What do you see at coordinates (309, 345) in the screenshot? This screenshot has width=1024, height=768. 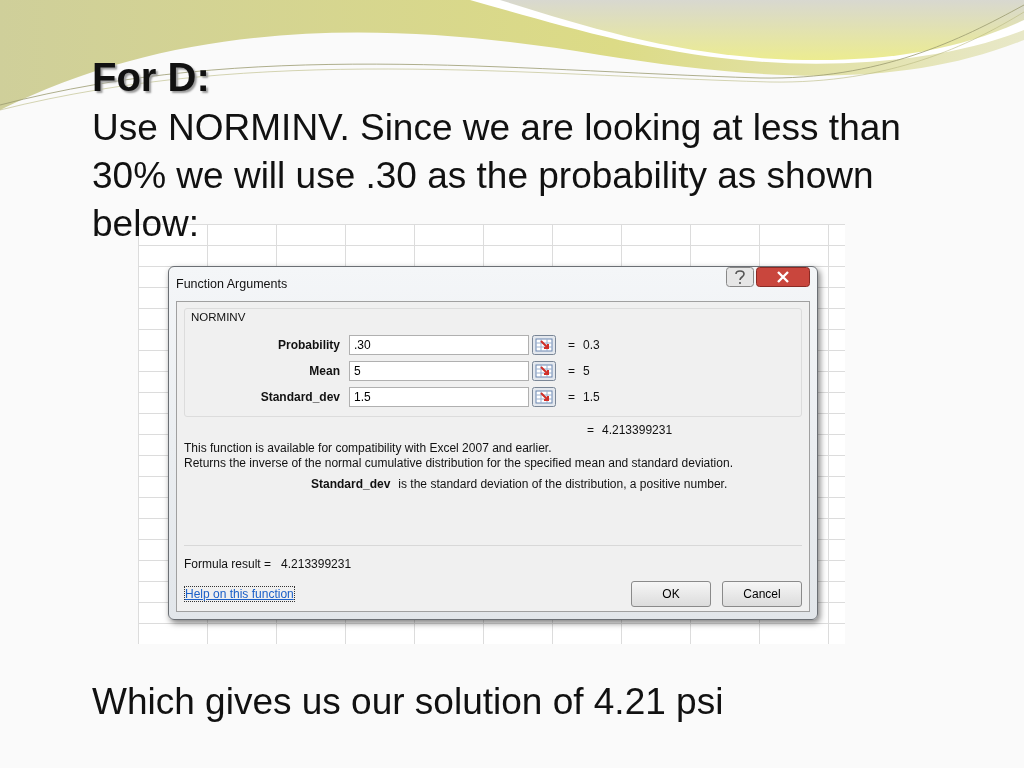 I see `argument-label: Probability` at bounding box center [309, 345].